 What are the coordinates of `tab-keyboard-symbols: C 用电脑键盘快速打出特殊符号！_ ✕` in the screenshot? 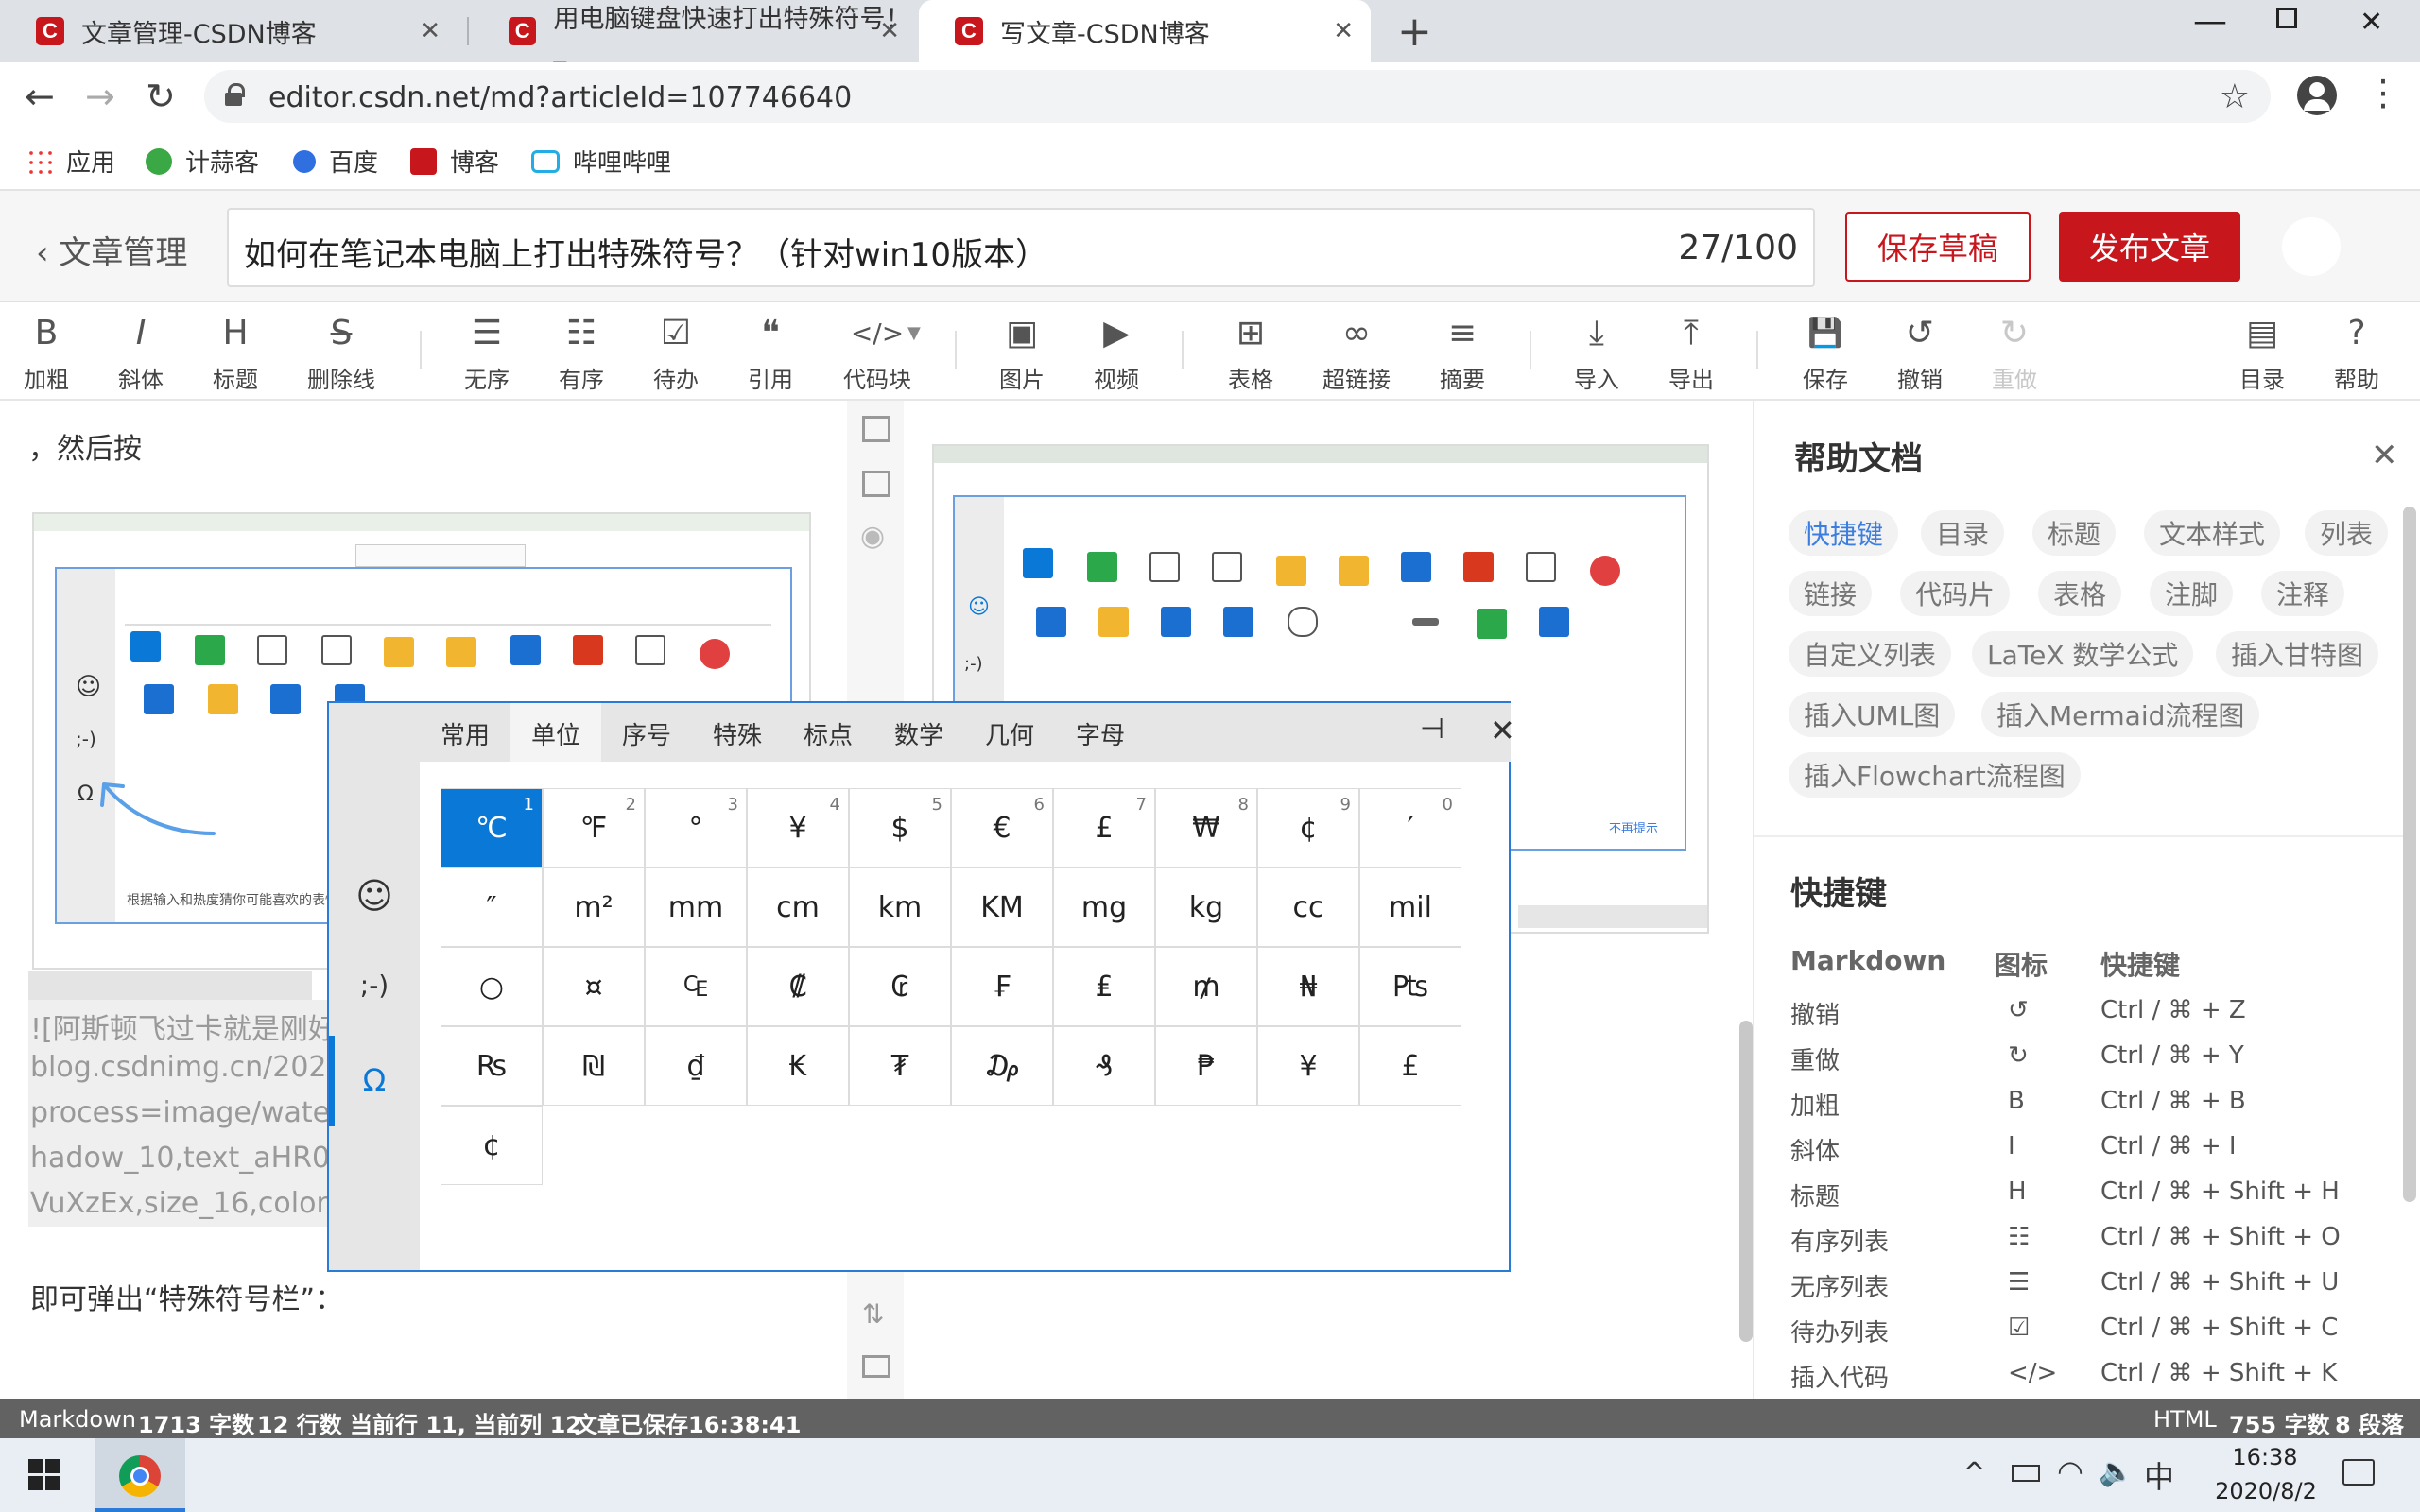 It's located at (695, 32).